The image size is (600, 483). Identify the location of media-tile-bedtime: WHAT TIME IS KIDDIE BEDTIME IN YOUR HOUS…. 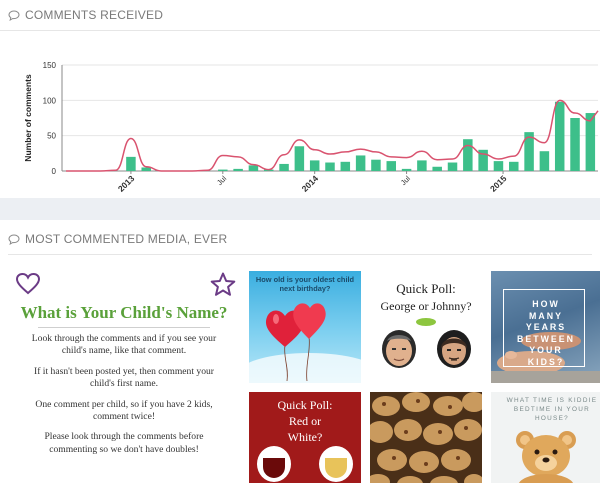
(545, 437).